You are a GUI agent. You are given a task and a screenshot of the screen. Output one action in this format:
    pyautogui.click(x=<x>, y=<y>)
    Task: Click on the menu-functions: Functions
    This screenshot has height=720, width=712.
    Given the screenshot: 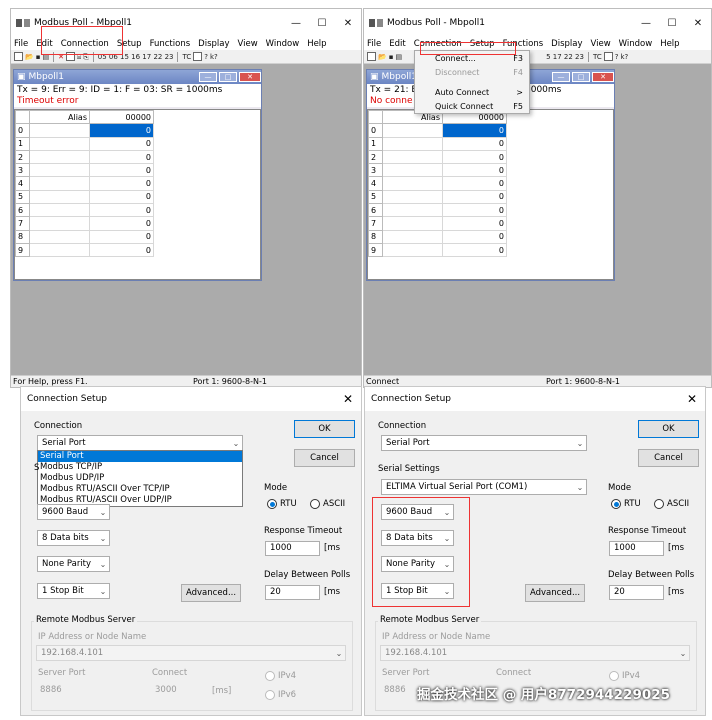 What is the action you would take?
    pyautogui.click(x=170, y=44)
    